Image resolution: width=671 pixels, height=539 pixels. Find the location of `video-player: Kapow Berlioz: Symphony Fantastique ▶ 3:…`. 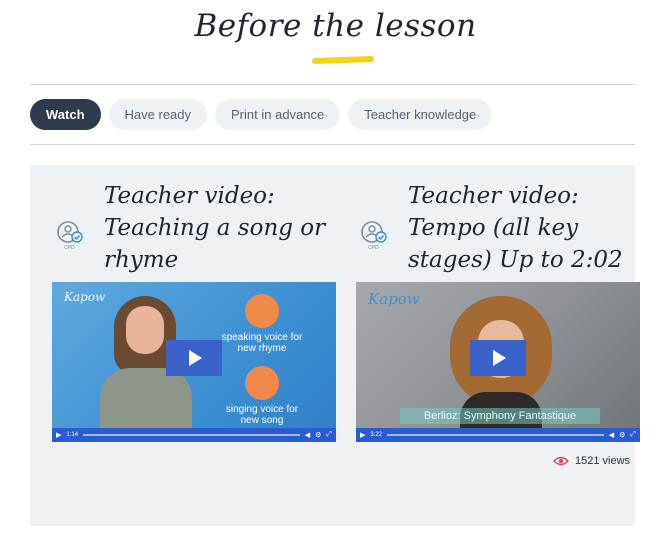

video-player: Kapow Berlioz: Symphony Fantastique ▶ 3:… is located at coordinates (498, 362).